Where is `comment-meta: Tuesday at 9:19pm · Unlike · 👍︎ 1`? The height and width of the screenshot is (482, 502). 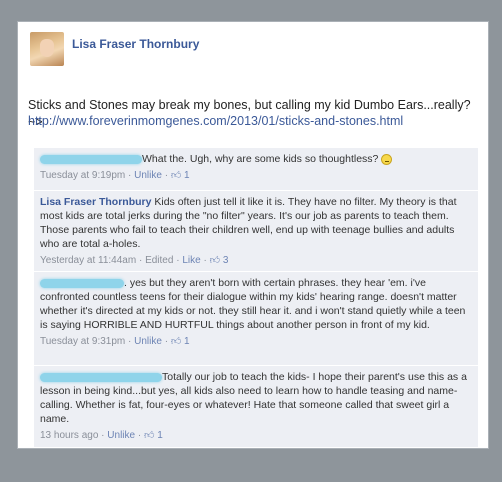 comment-meta: Tuesday at 9:19pm · Unlike · 👍︎ 1 is located at coordinates (115, 175).